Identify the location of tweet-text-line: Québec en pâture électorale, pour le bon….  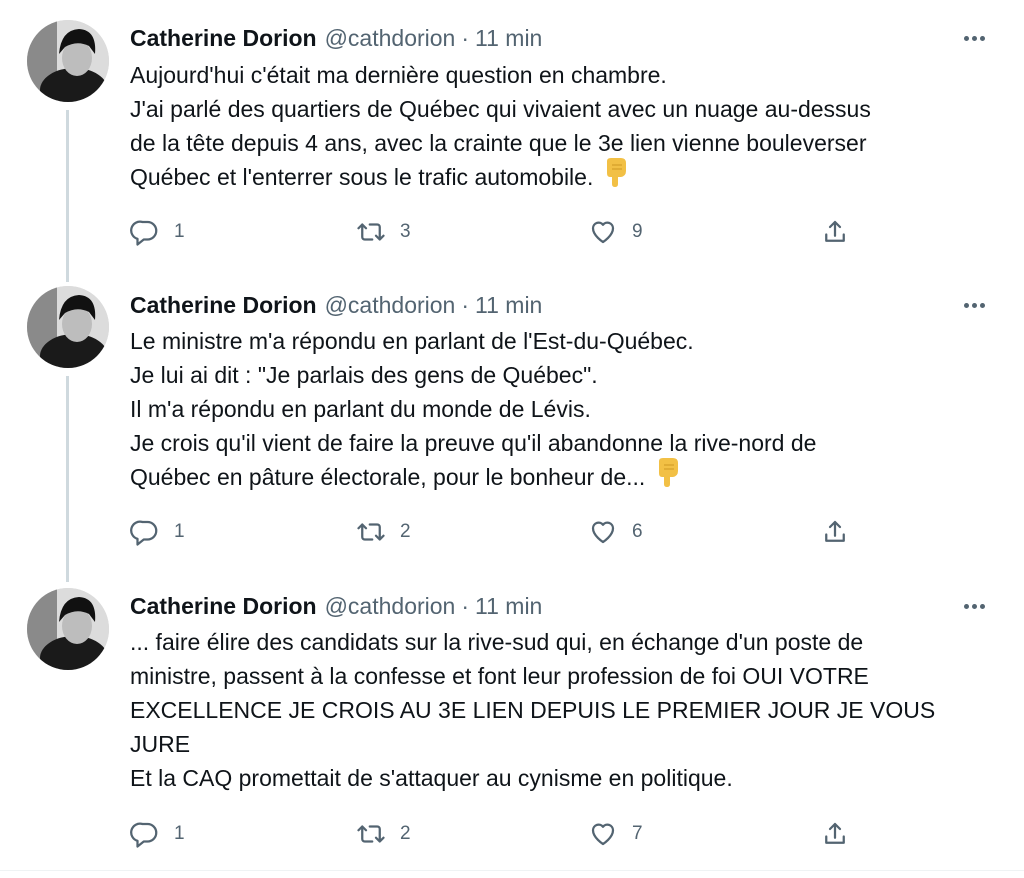
(388, 477).